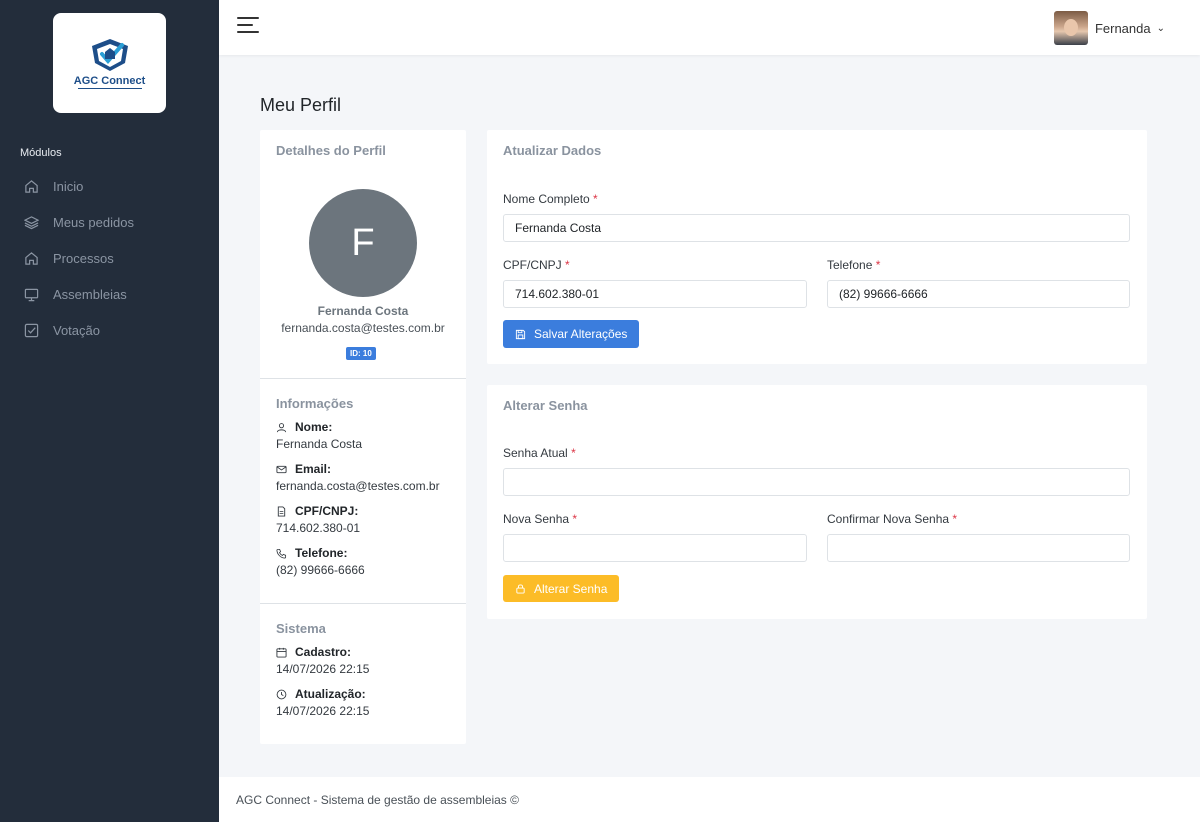 The height and width of the screenshot is (822, 1200). What do you see at coordinates (709, 27) in the screenshot?
I see `topbar: Fernanda ⌄` at bounding box center [709, 27].